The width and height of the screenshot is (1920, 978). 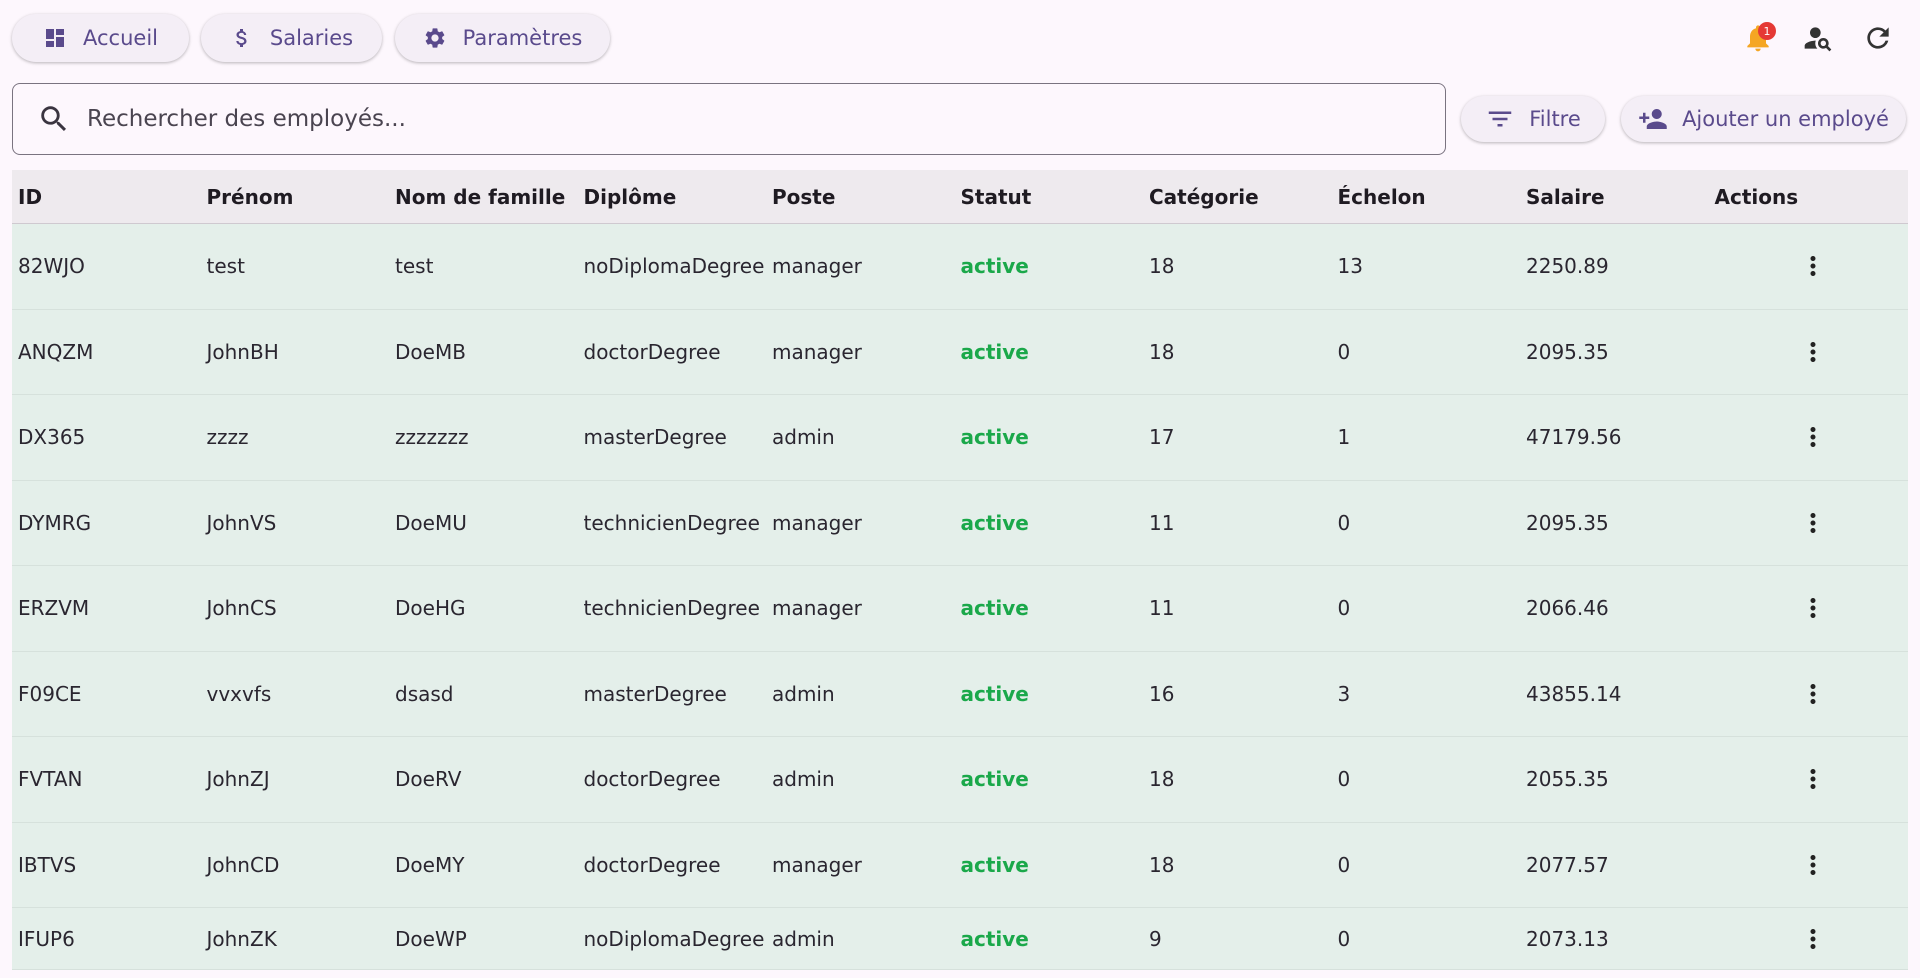 What do you see at coordinates (54, 119) in the screenshot?
I see `search-icon` at bounding box center [54, 119].